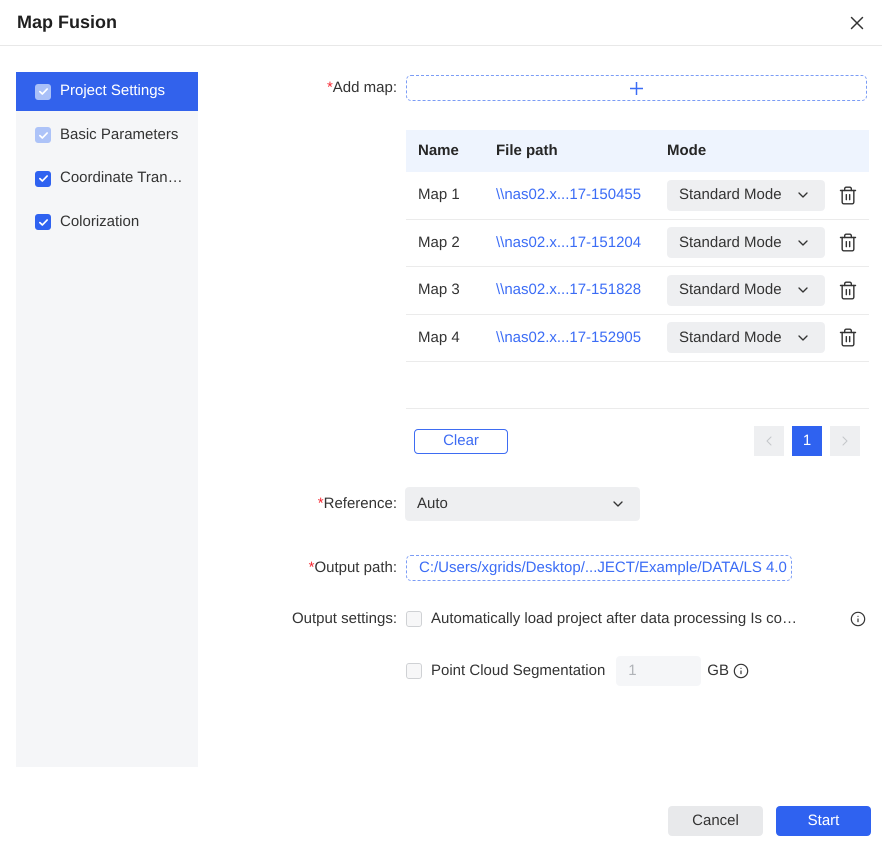 This screenshot has width=882, height=846. Describe the element at coordinates (344, 618) in the screenshot. I see `field-label: Output settings:` at that location.